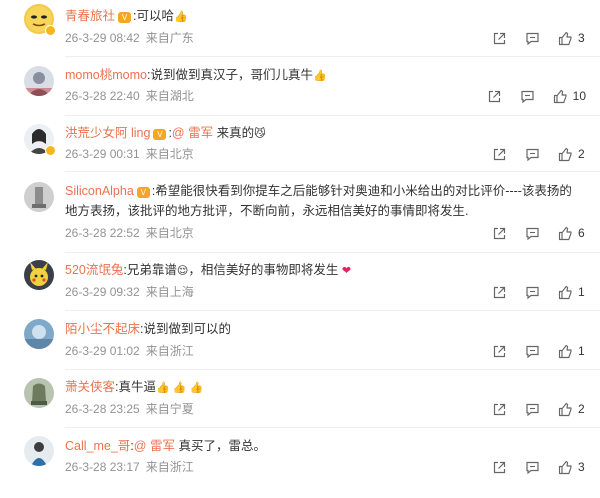 The height and width of the screenshot is (498, 600). What do you see at coordinates (106, 75) in the screenshot?
I see `username: momo桃momo` at bounding box center [106, 75].